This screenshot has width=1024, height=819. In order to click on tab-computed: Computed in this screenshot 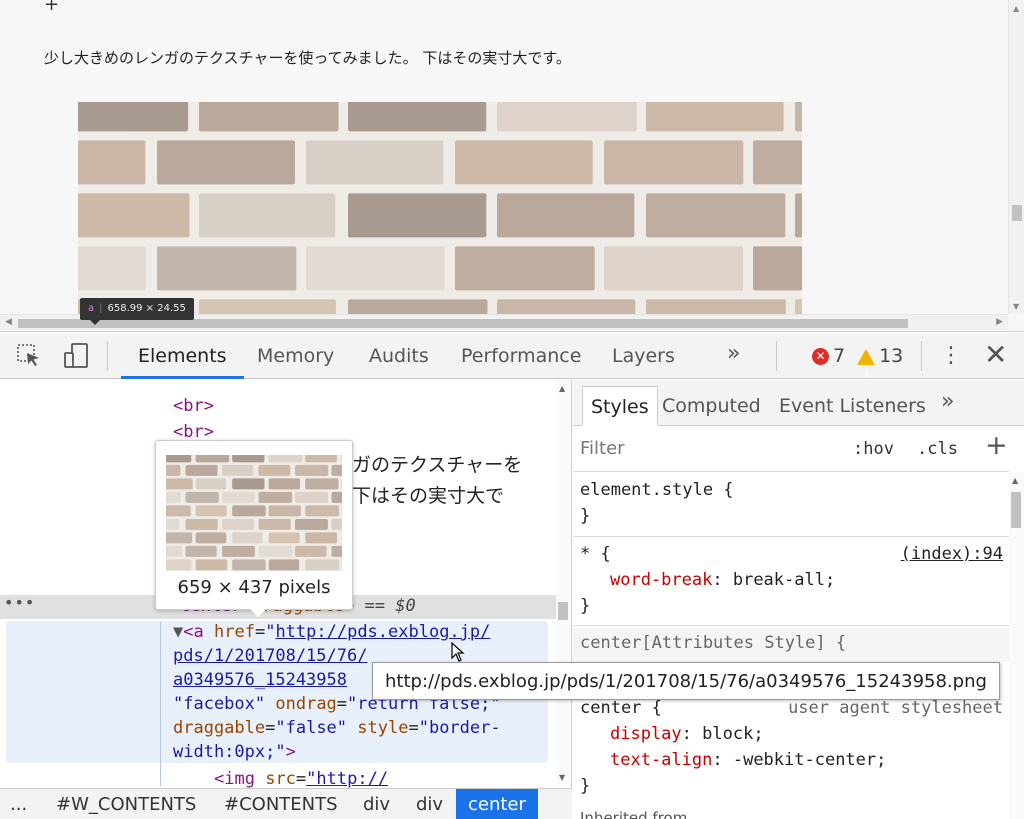, I will do `click(711, 406)`.